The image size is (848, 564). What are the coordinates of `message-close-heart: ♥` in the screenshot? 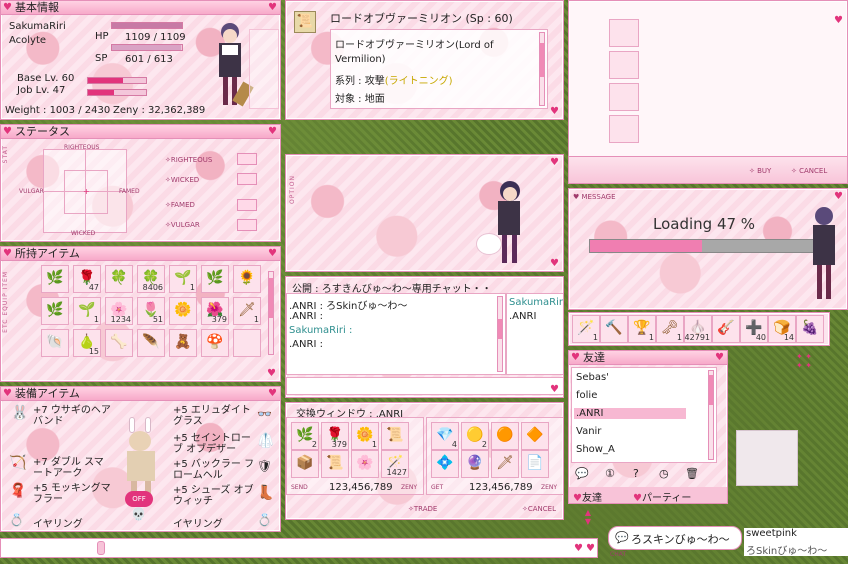 It's located at (838, 196).